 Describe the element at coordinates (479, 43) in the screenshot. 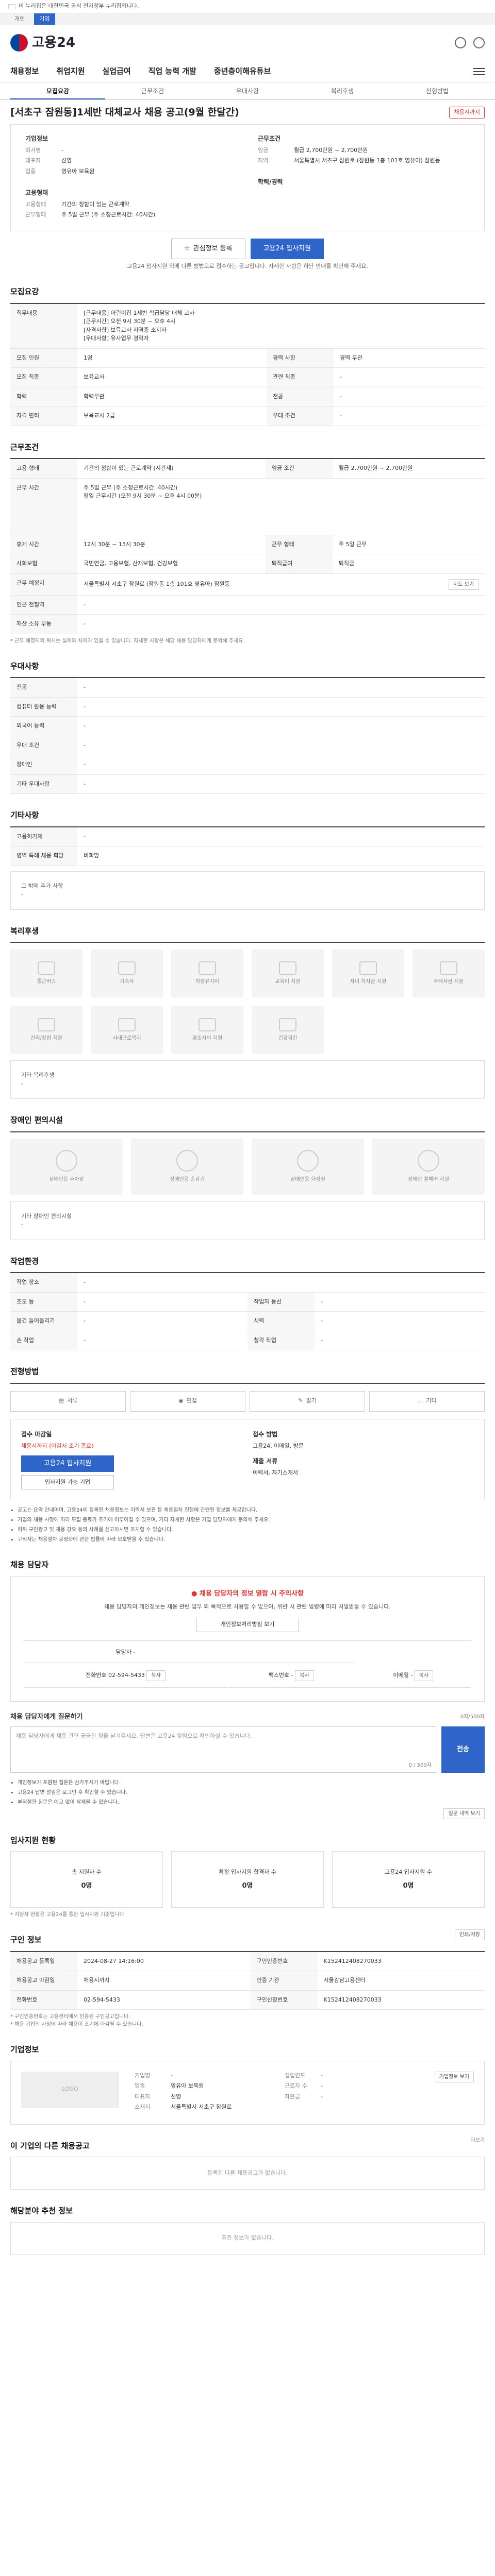

I see `search-icon` at that location.